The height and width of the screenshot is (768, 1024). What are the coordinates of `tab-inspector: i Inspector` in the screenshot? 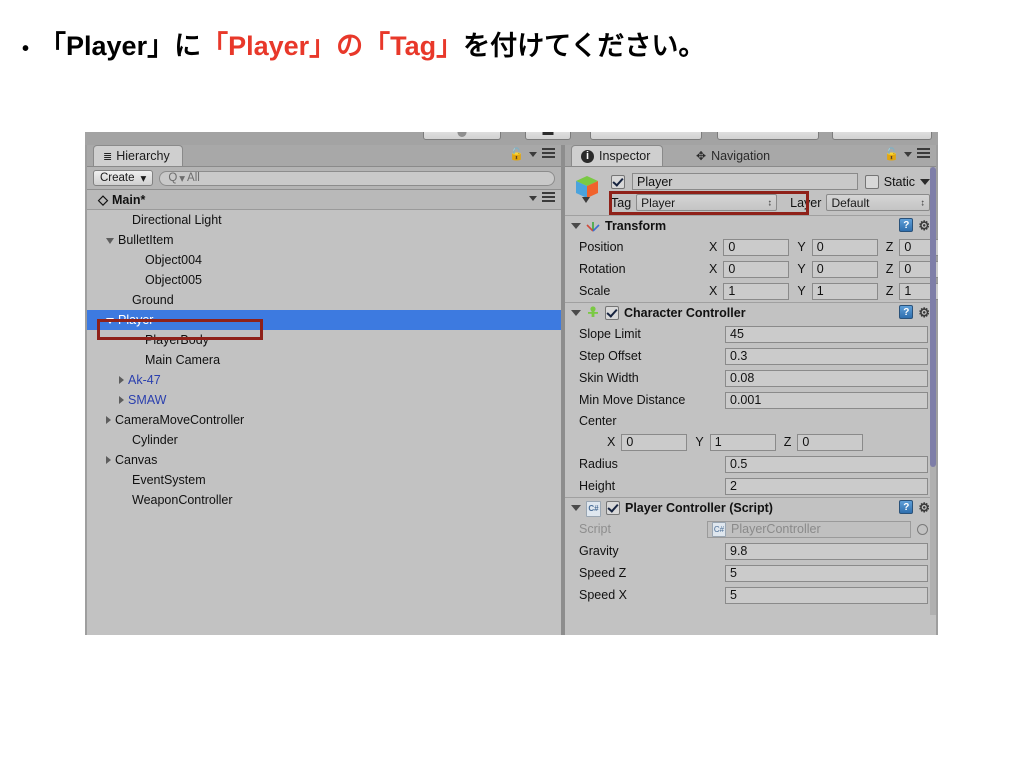 It's located at (617, 155).